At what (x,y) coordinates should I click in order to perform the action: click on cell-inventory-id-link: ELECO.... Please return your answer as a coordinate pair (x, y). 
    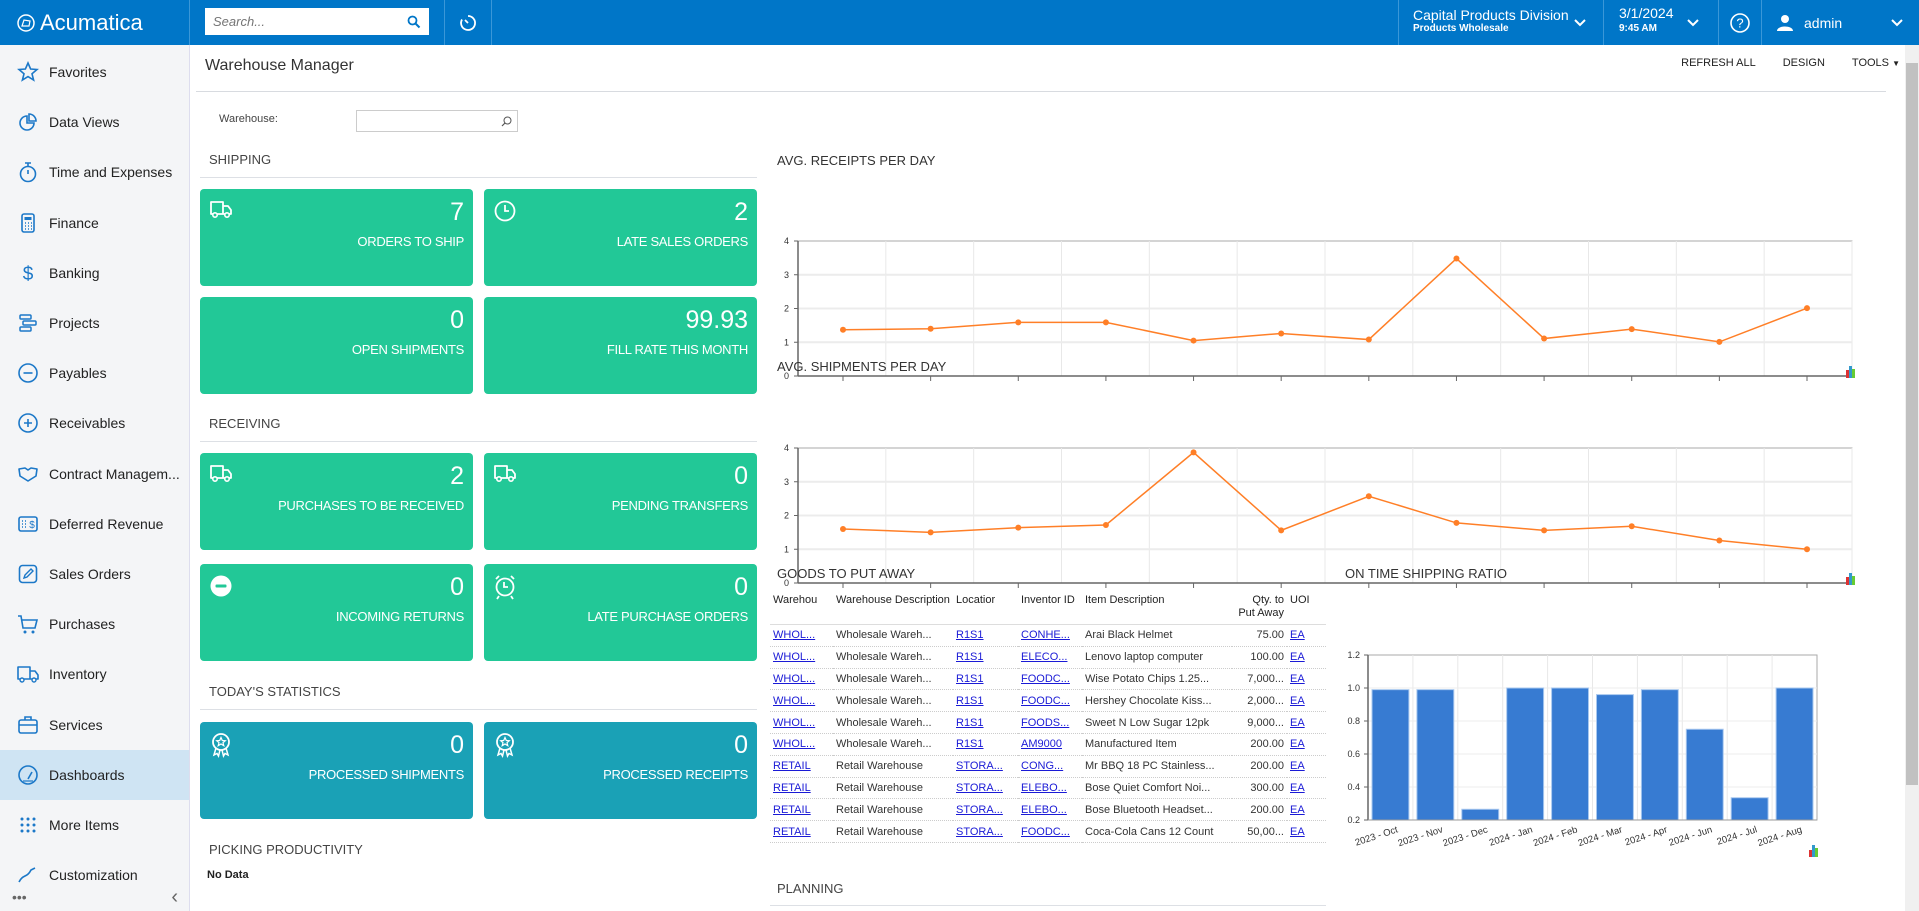
    Looking at the image, I should click on (1044, 657).